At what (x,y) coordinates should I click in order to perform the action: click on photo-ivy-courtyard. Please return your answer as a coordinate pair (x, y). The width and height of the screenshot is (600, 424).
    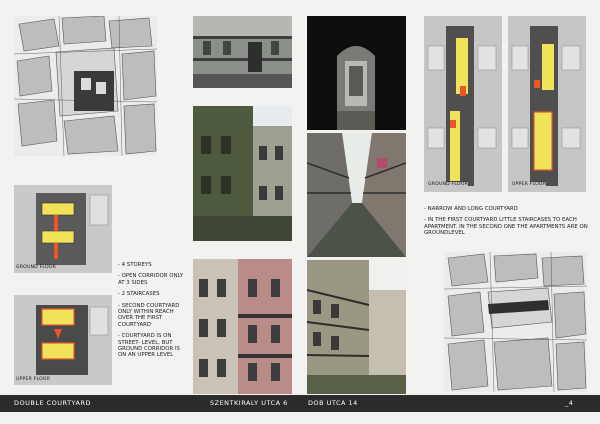
    Looking at the image, I should click on (242, 173).